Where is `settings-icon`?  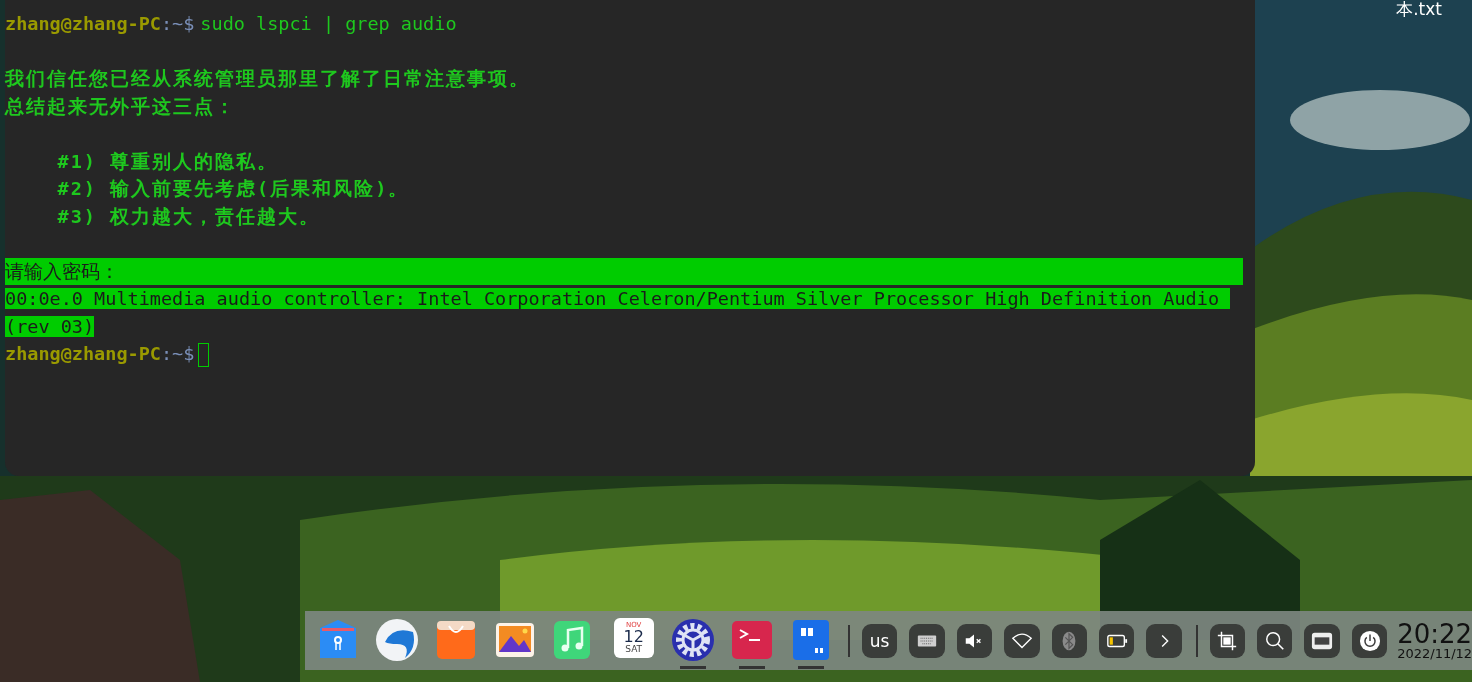
settings-icon is located at coordinates (692, 640).